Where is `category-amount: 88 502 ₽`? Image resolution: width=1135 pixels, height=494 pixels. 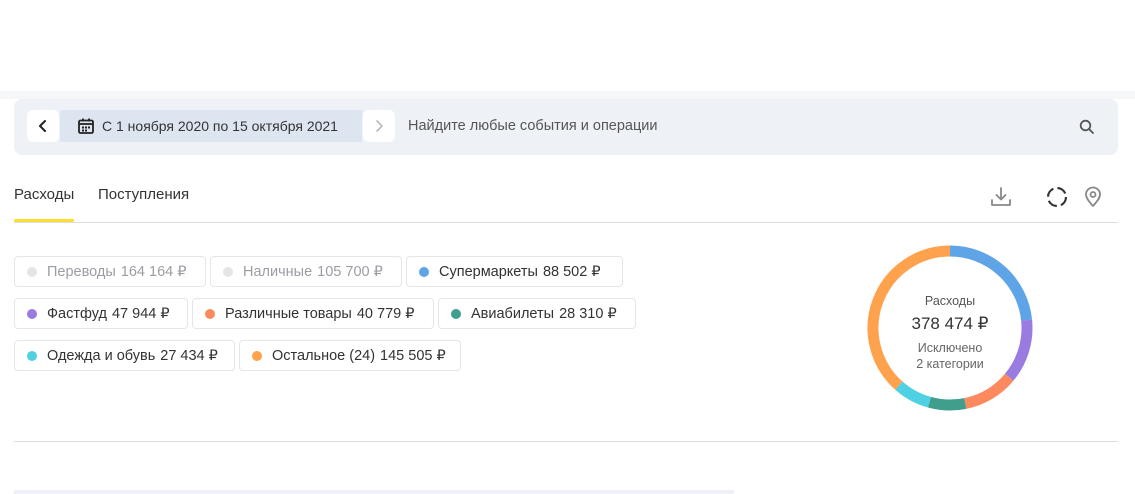 category-amount: 88 502 ₽ is located at coordinates (571, 271).